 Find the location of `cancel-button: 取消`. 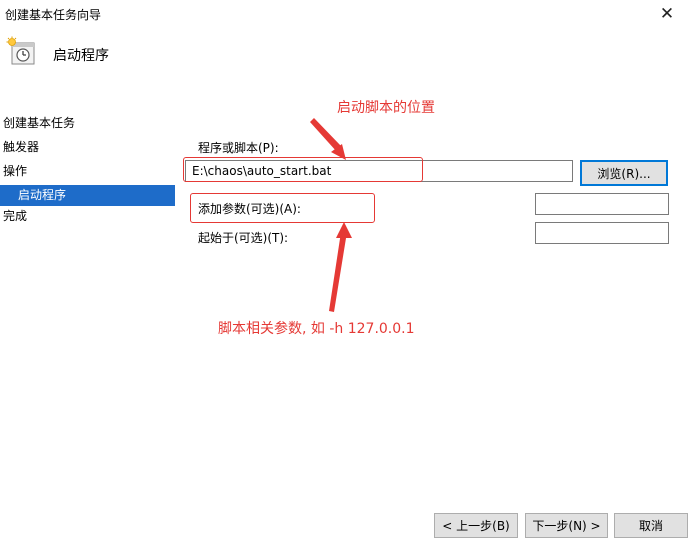

cancel-button: 取消 is located at coordinates (651, 525).